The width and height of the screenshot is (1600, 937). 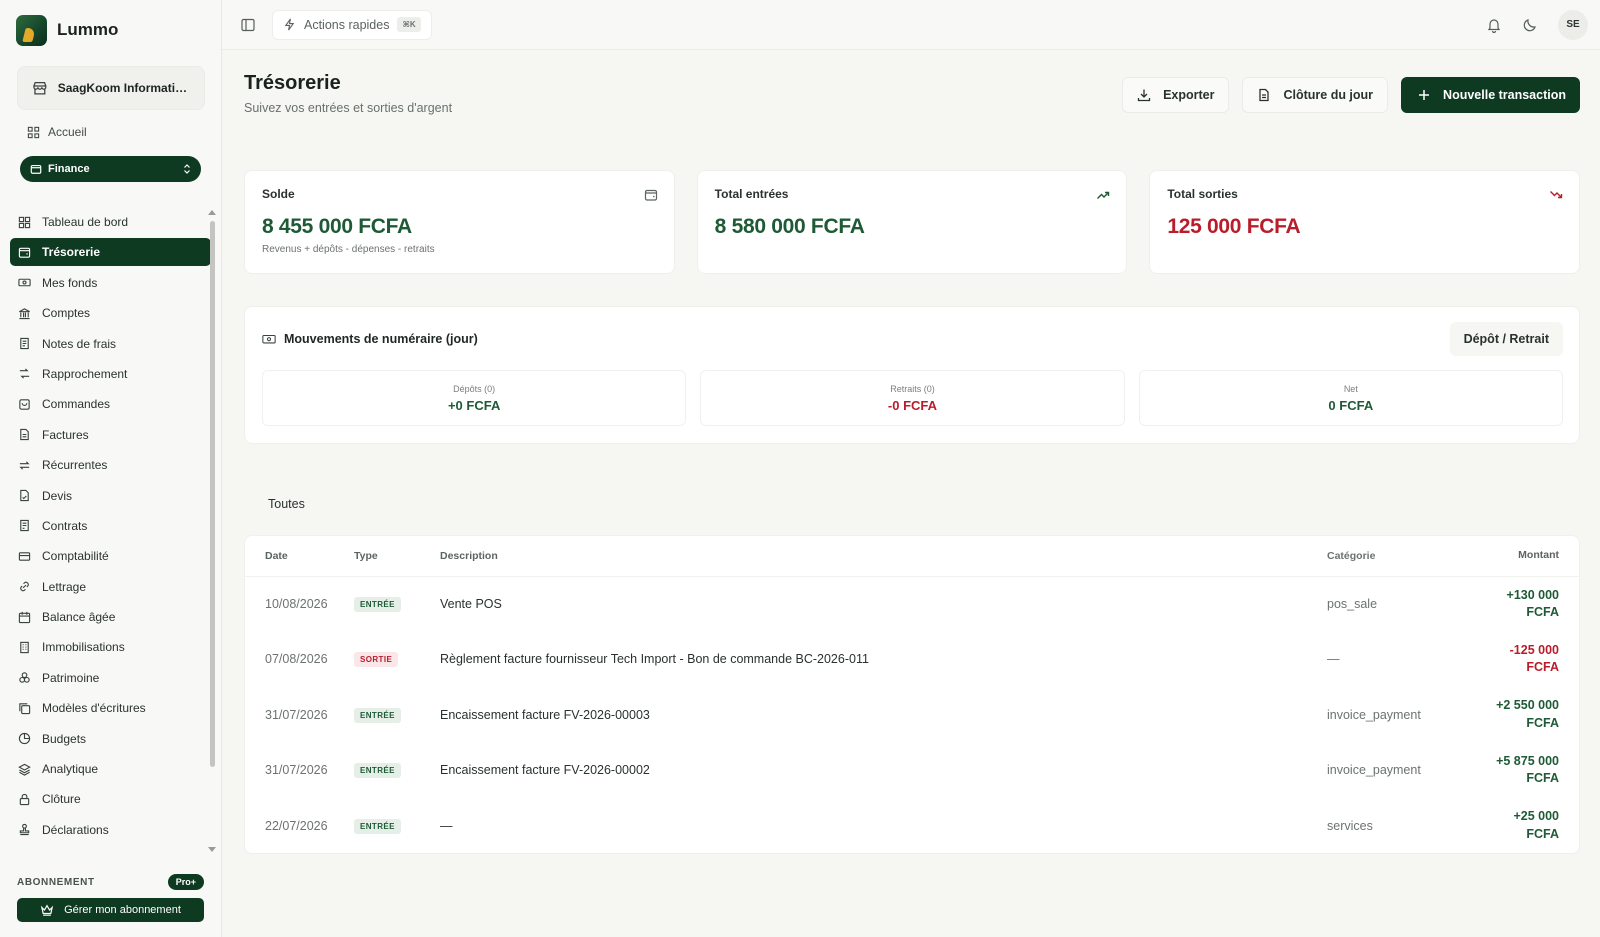 I want to click on sidebar-item-commandes: Commandes, so click(x=110, y=404).